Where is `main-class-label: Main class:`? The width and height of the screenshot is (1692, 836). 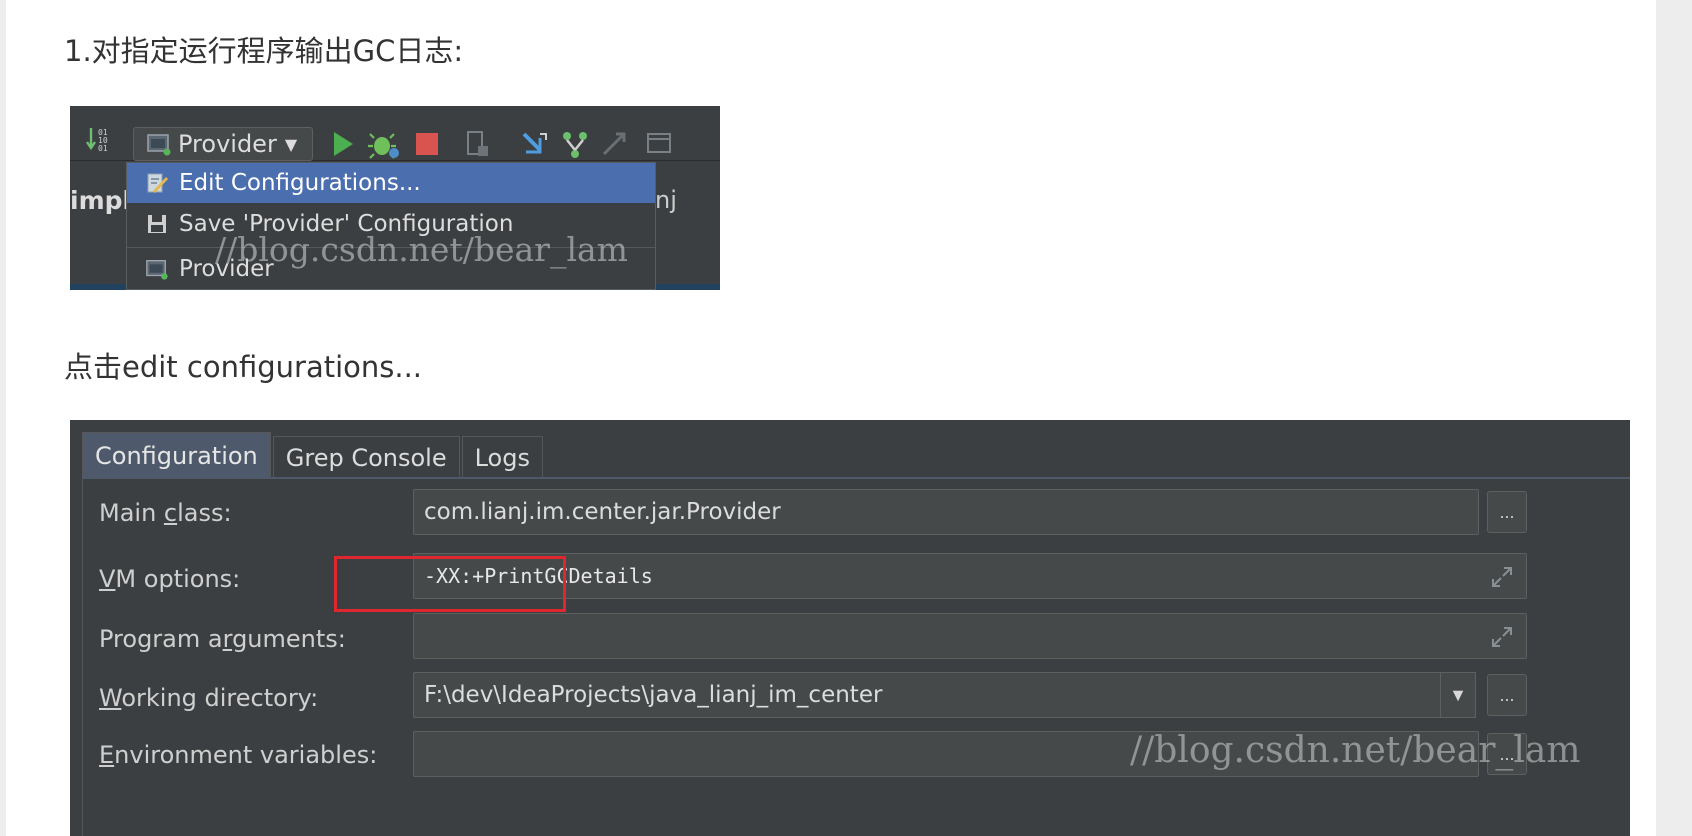
main-class-label: Main class: is located at coordinates (165, 513).